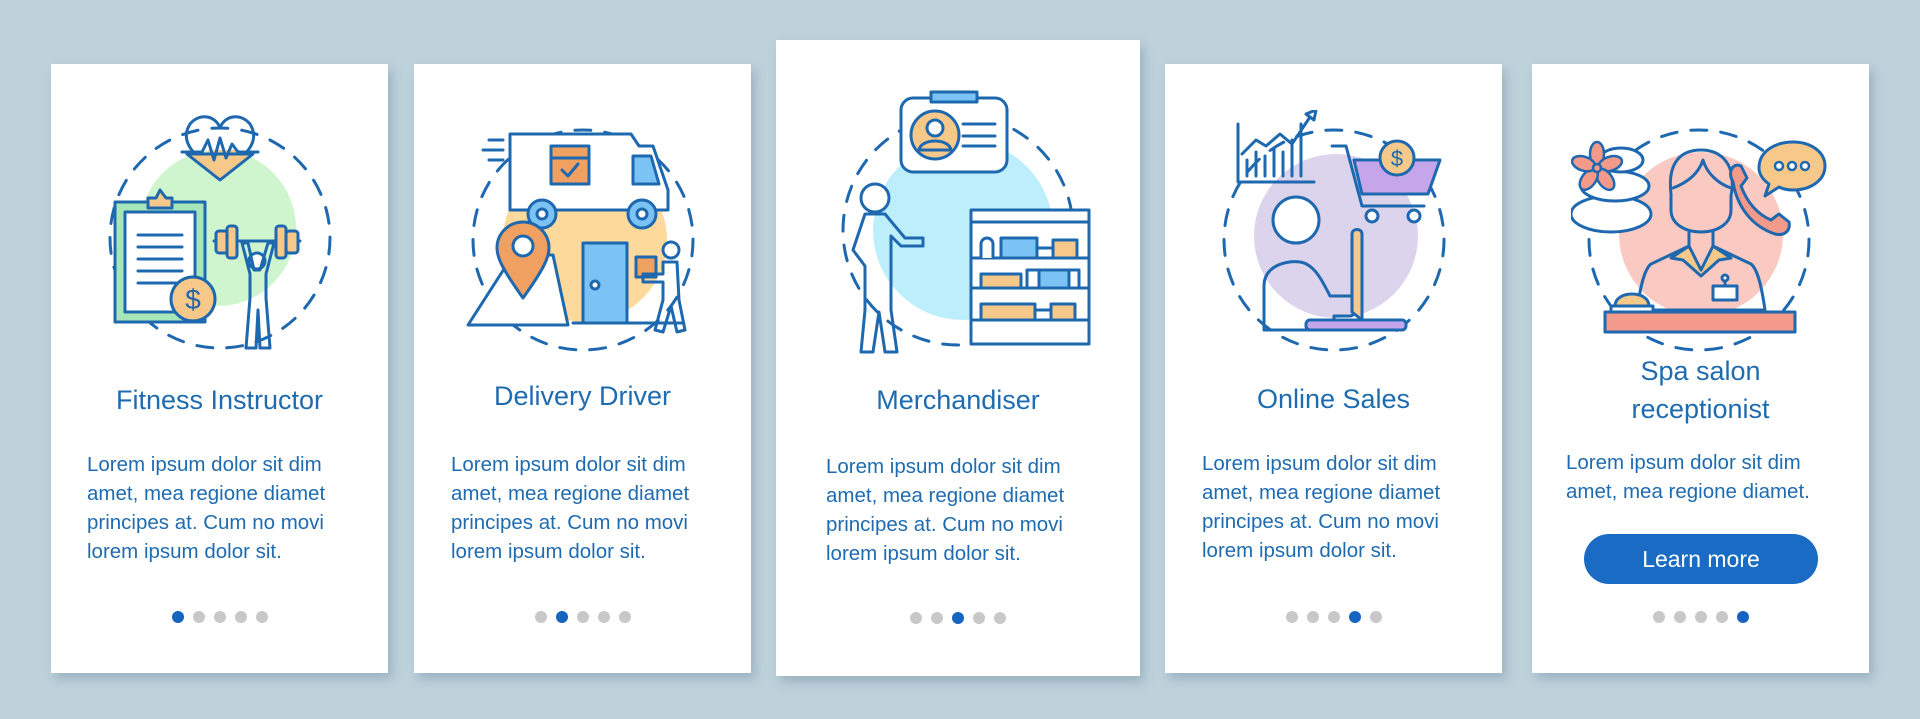  Describe the element at coordinates (954, 132) in the screenshot. I see `id-badge-icon` at that location.